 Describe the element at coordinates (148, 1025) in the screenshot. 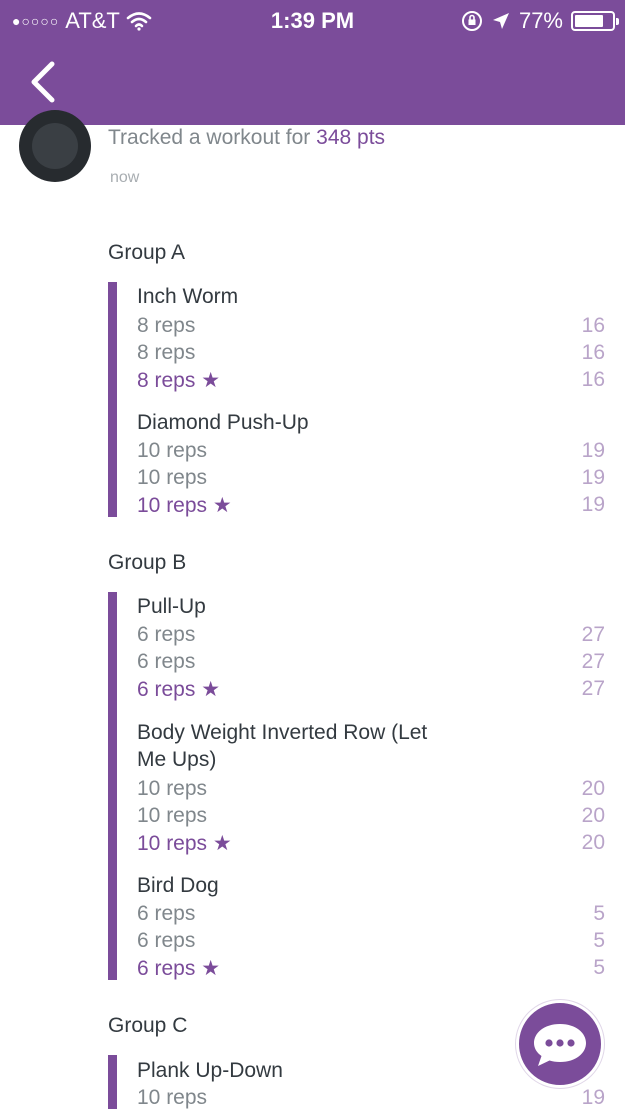

I see `group-title: Group C` at that location.